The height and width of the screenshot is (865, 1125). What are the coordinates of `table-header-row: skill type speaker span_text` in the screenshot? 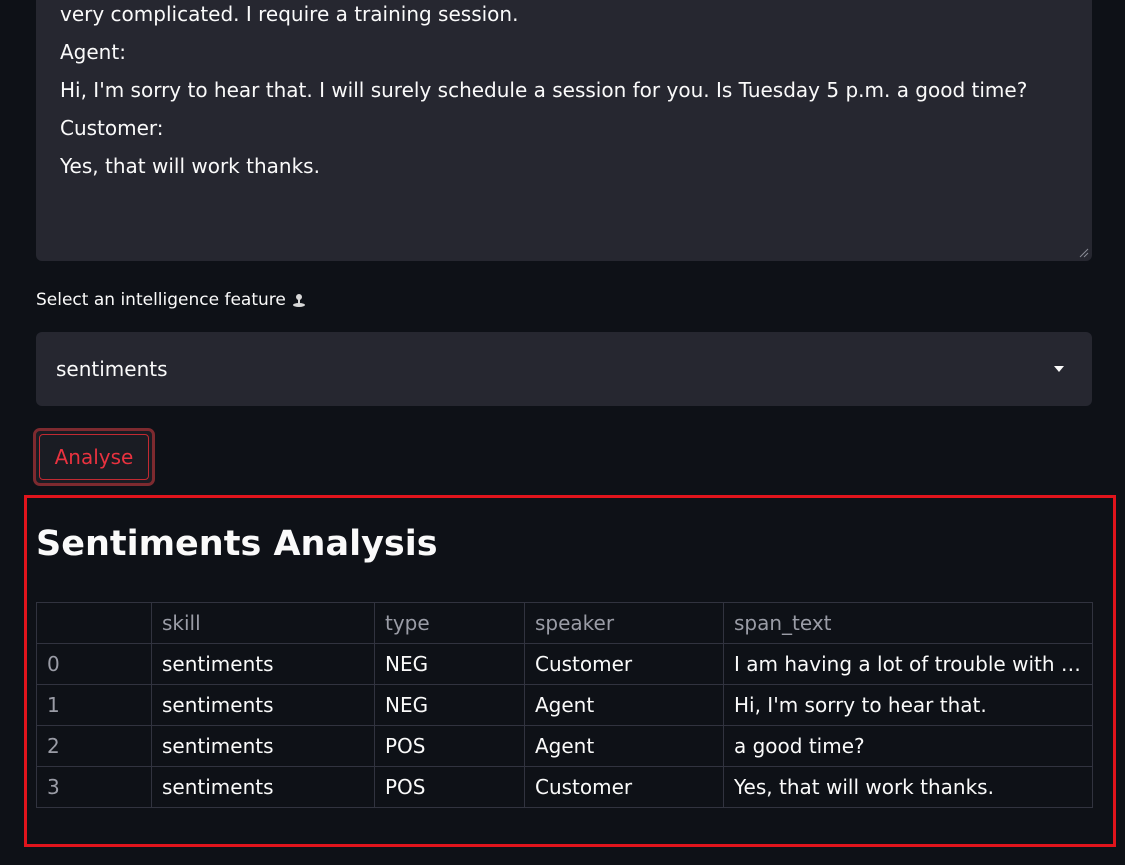 It's located at (564, 623).